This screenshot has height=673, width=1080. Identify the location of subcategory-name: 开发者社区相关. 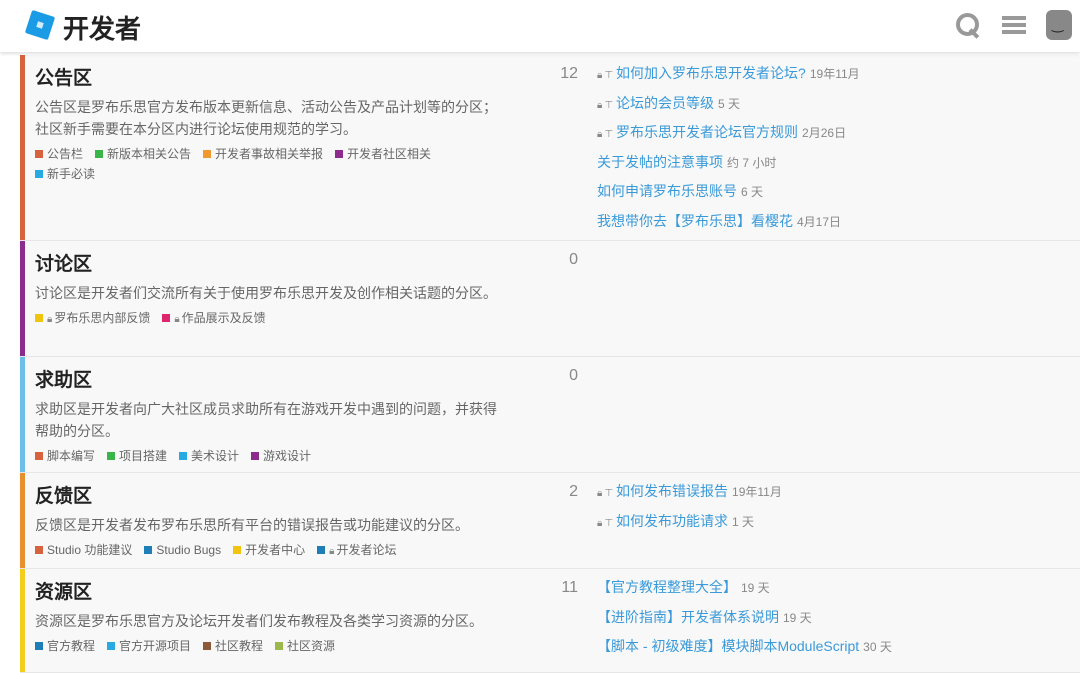
(389, 154).